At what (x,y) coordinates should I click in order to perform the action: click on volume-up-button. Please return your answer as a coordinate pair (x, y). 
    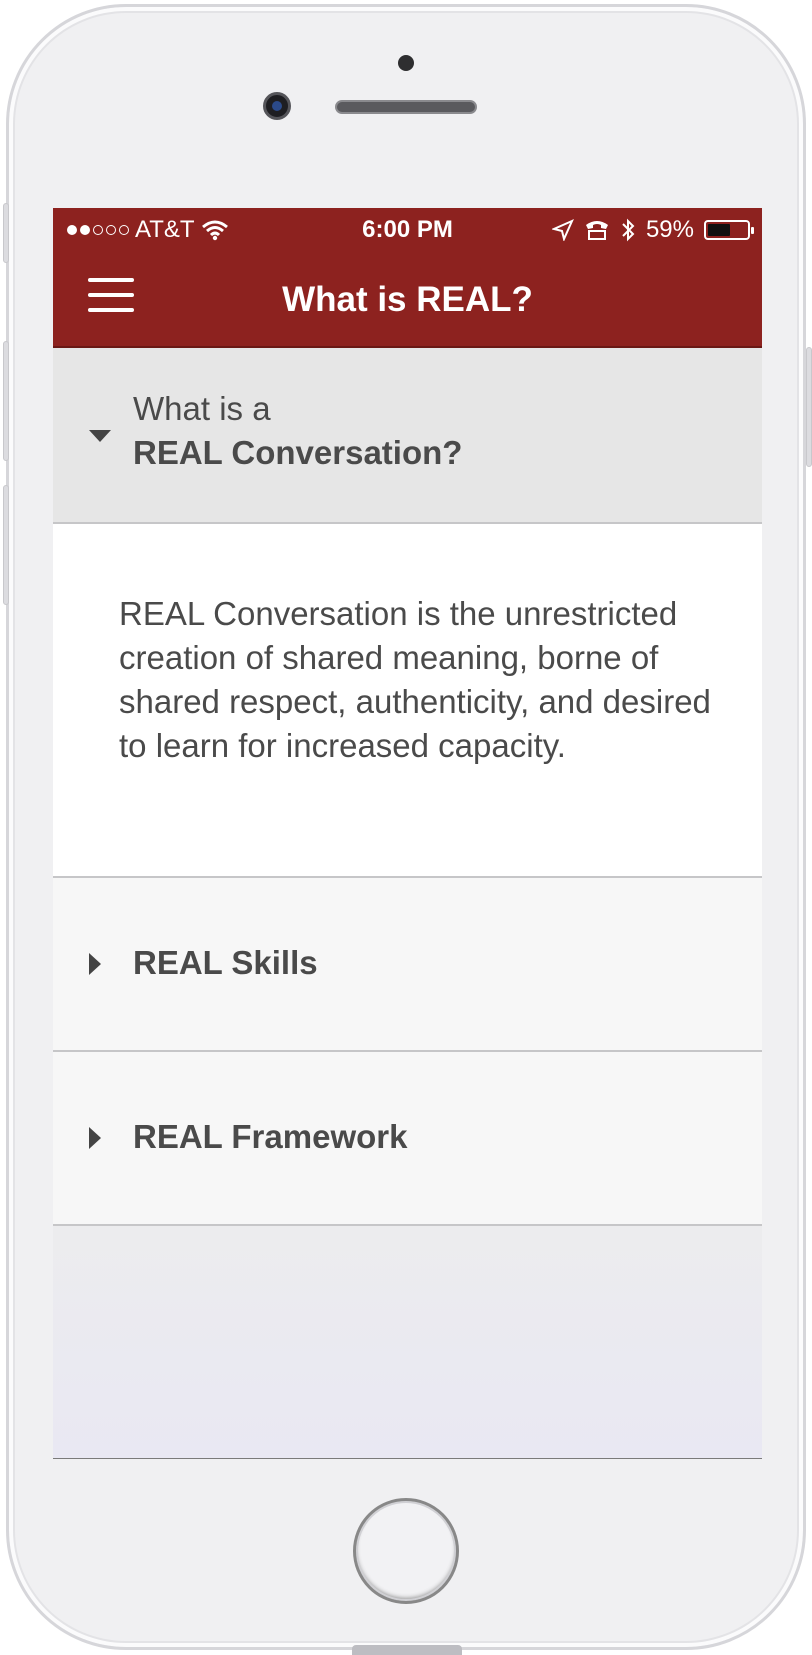
    Looking at the image, I should click on (6, 401).